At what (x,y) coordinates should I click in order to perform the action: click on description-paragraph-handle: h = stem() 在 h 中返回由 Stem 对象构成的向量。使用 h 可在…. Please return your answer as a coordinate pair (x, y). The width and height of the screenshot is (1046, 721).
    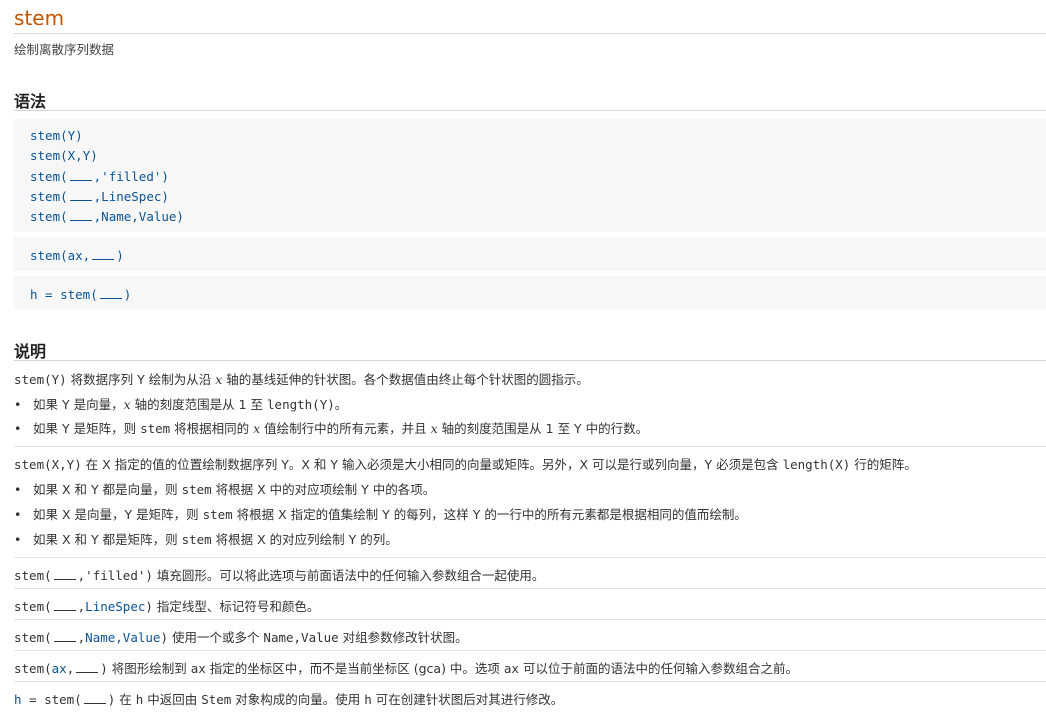
    Looking at the image, I should click on (289, 699).